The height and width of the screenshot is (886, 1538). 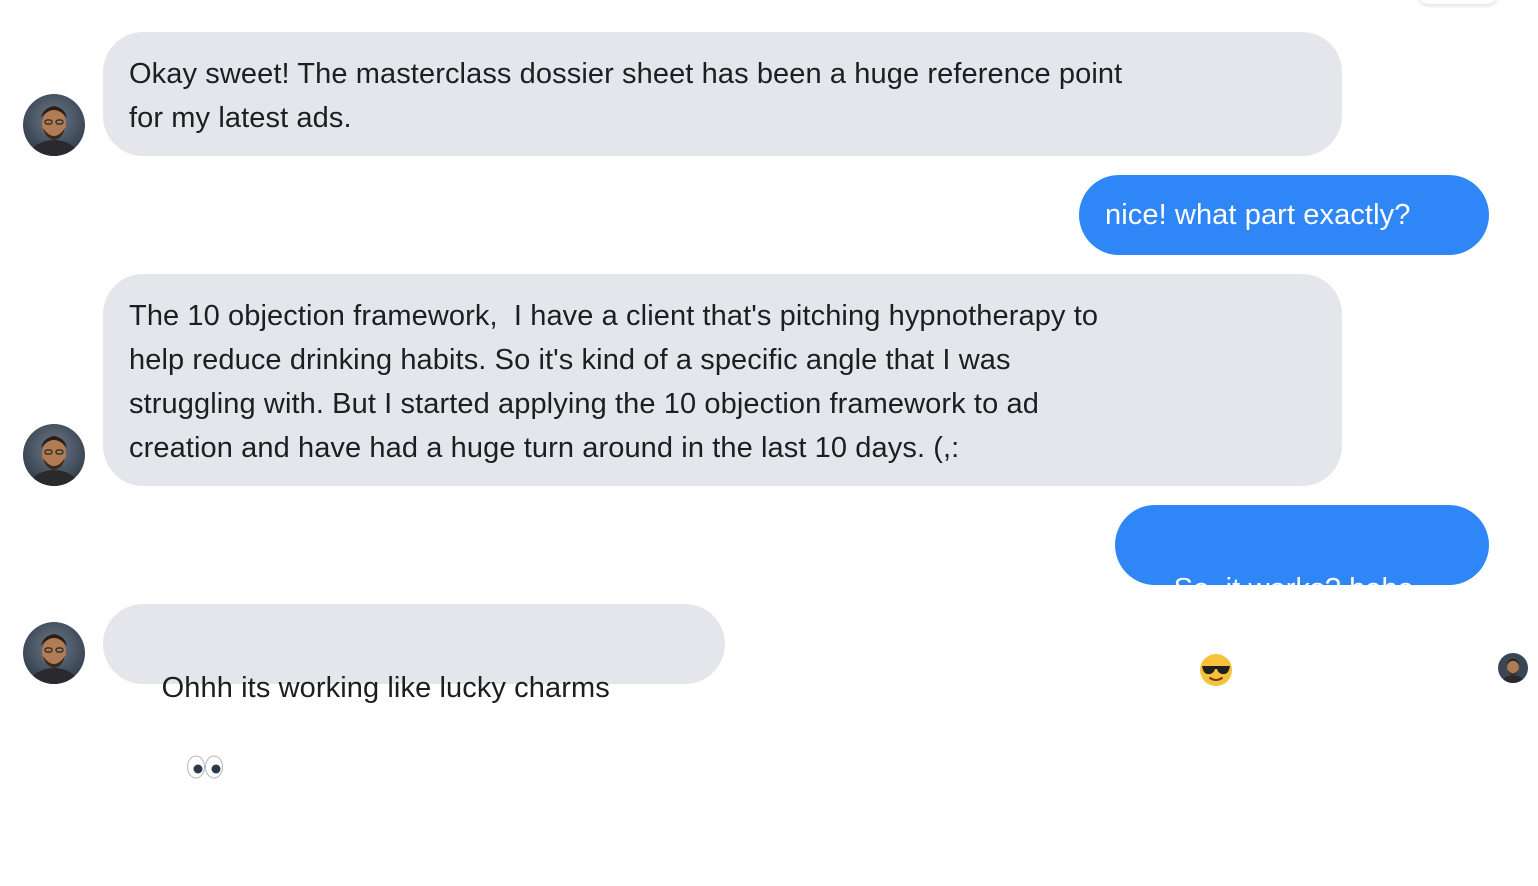 I want to click on message-text: Ohhh its working like lucky charms, so click(x=385, y=688).